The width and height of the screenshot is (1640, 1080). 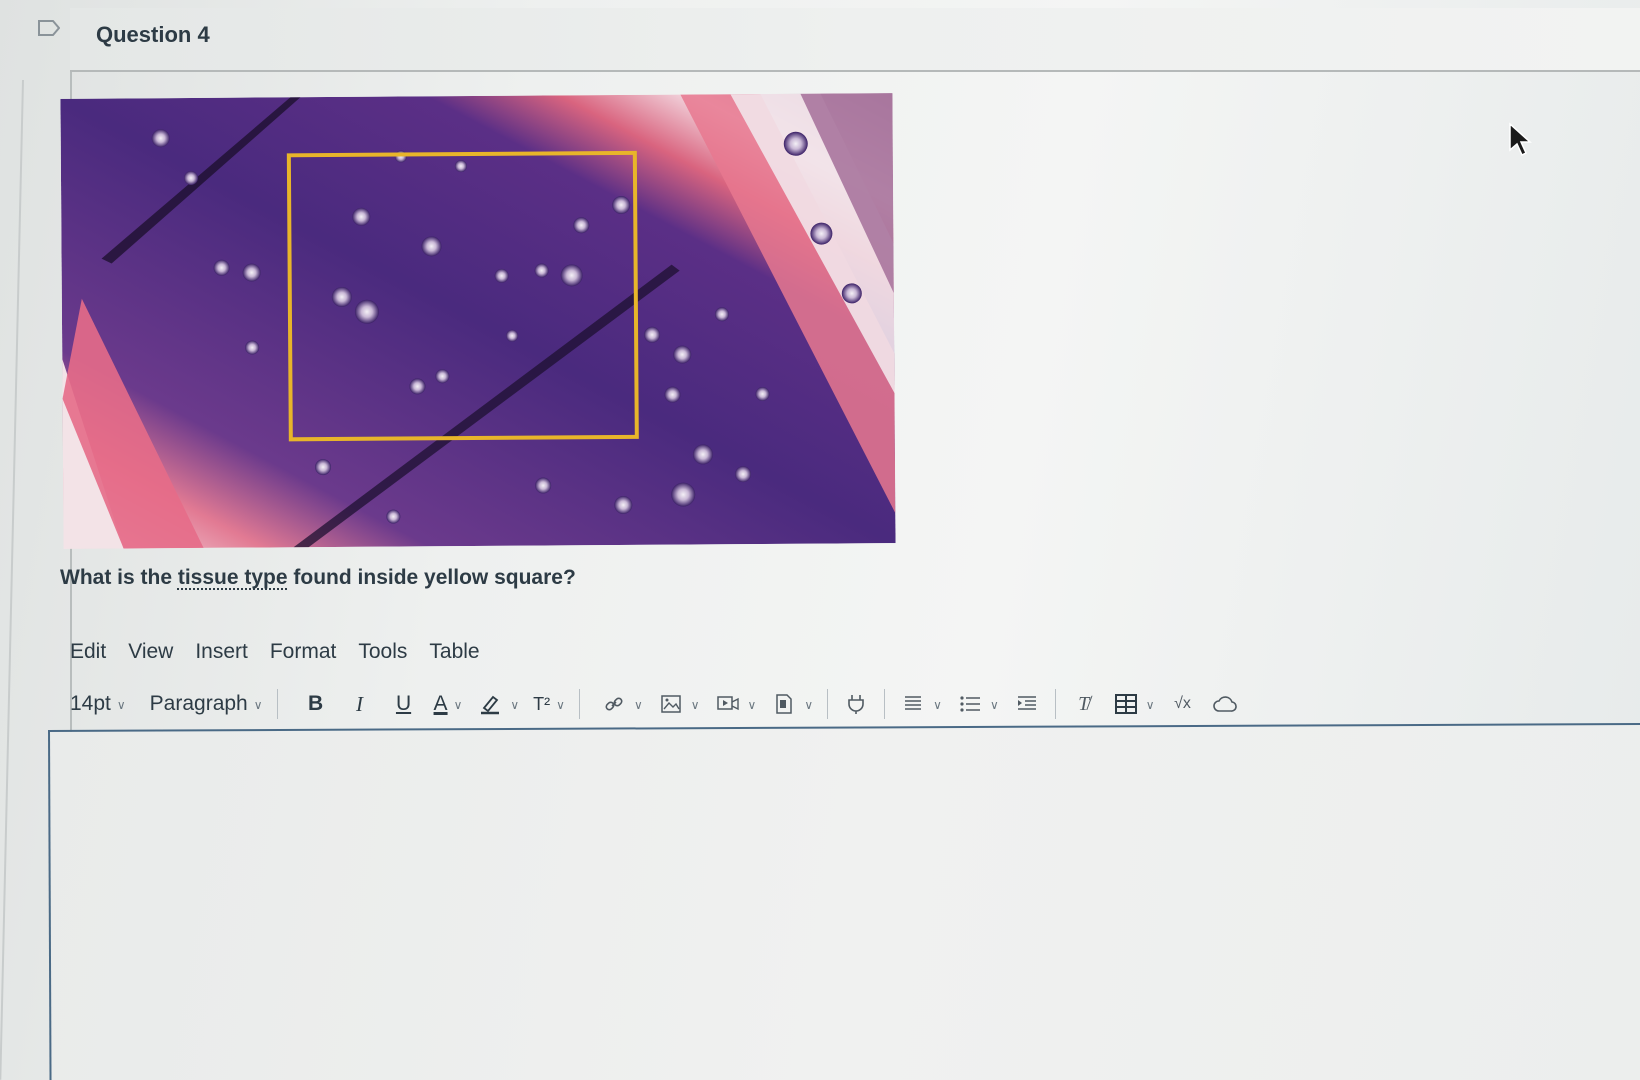 I want to click on text-color-button: A ∨, so click(x=448, y=704).